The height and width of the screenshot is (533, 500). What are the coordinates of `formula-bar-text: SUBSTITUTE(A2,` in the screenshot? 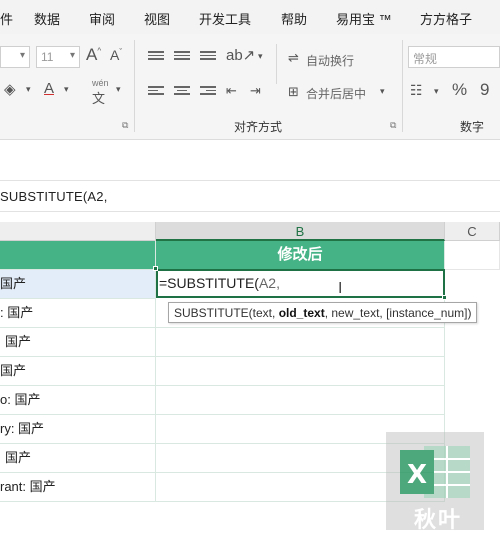 It's located at (54, 196).